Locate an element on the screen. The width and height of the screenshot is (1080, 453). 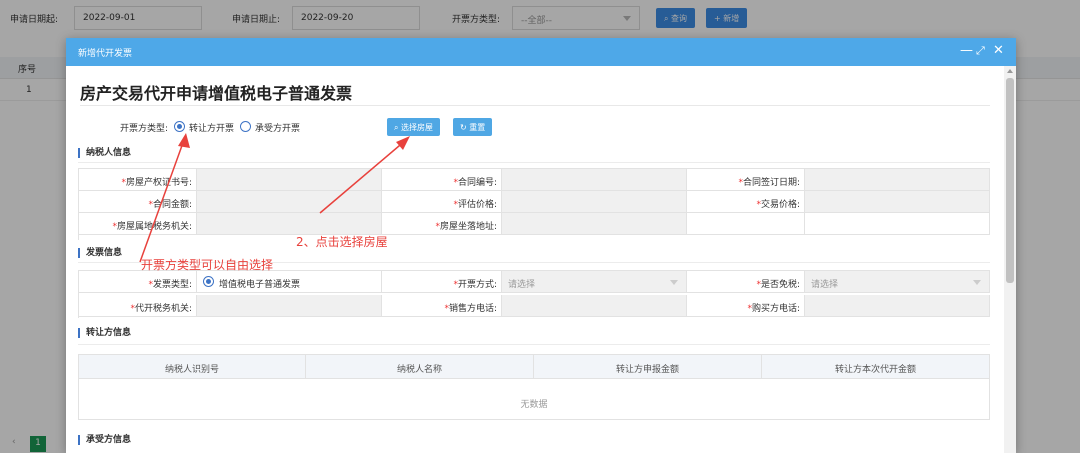
refresh-icon: ↻ is located at coordinates (463, 127).